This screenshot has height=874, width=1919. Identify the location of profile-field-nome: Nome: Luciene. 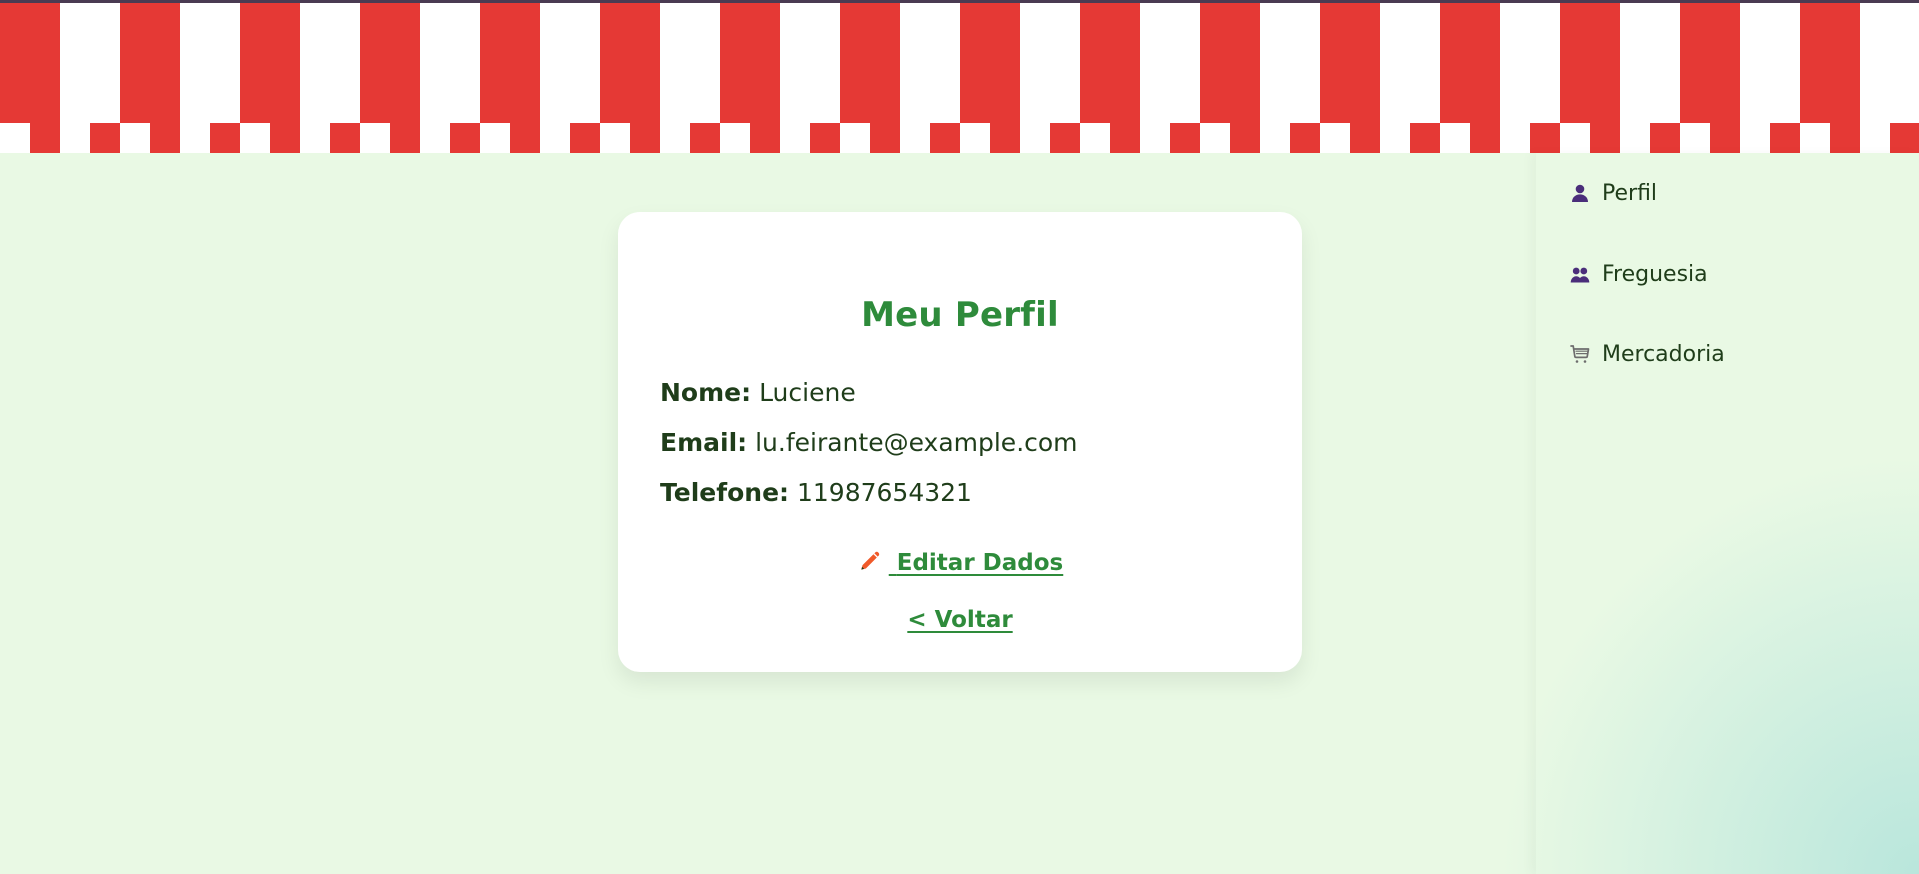
(758, 392).